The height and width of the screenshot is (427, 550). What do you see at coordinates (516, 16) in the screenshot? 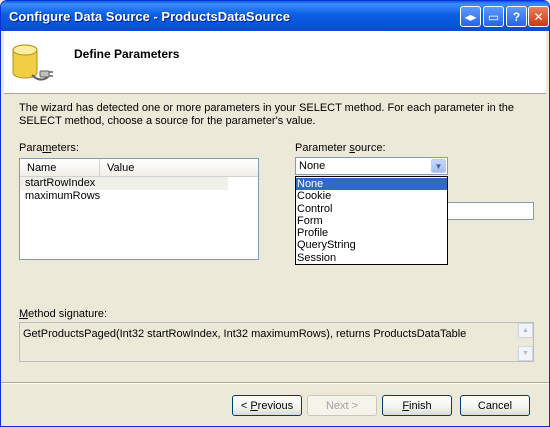
I see `help-button: ?` at bounding box center [516, 16].